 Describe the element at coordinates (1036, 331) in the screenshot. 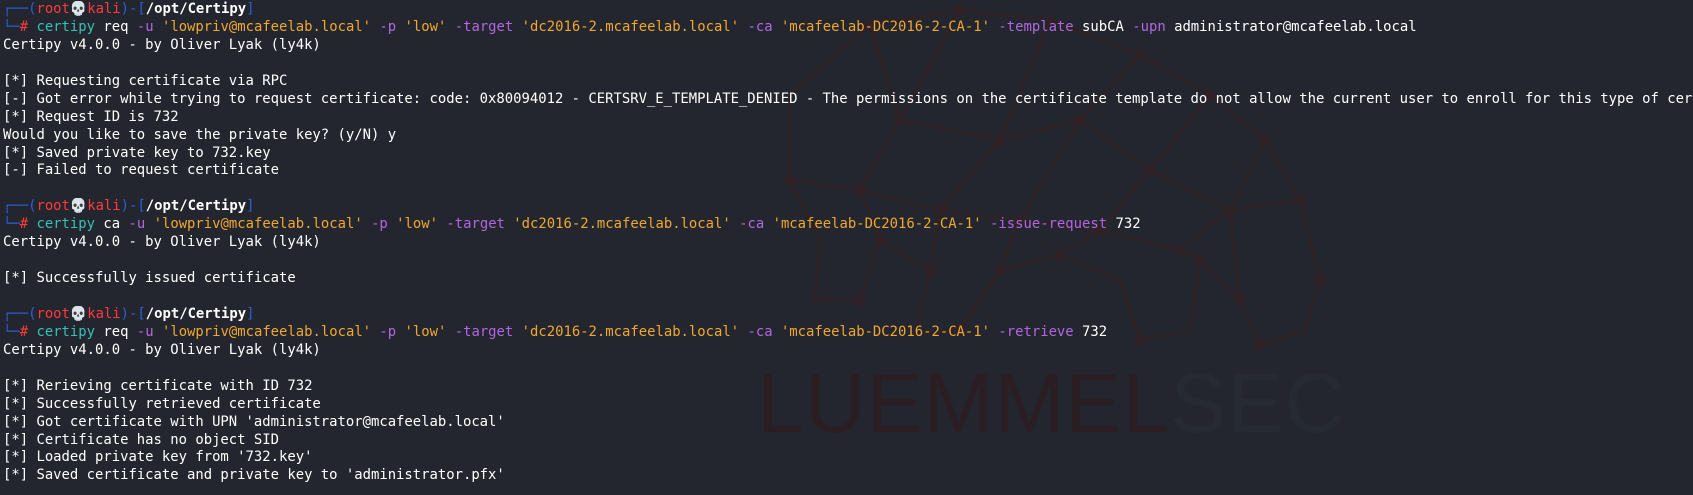

I see `command-arg-flag: -retrieve` at that location.